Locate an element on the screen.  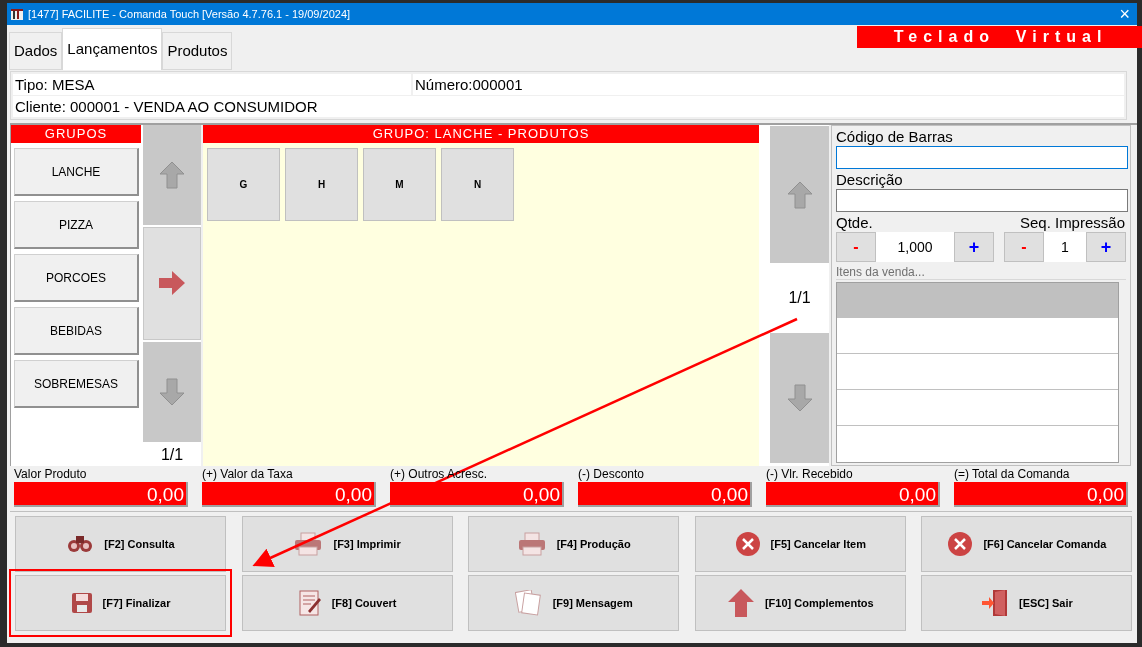
right-arrow-icon is located at coordinates (172, 283).